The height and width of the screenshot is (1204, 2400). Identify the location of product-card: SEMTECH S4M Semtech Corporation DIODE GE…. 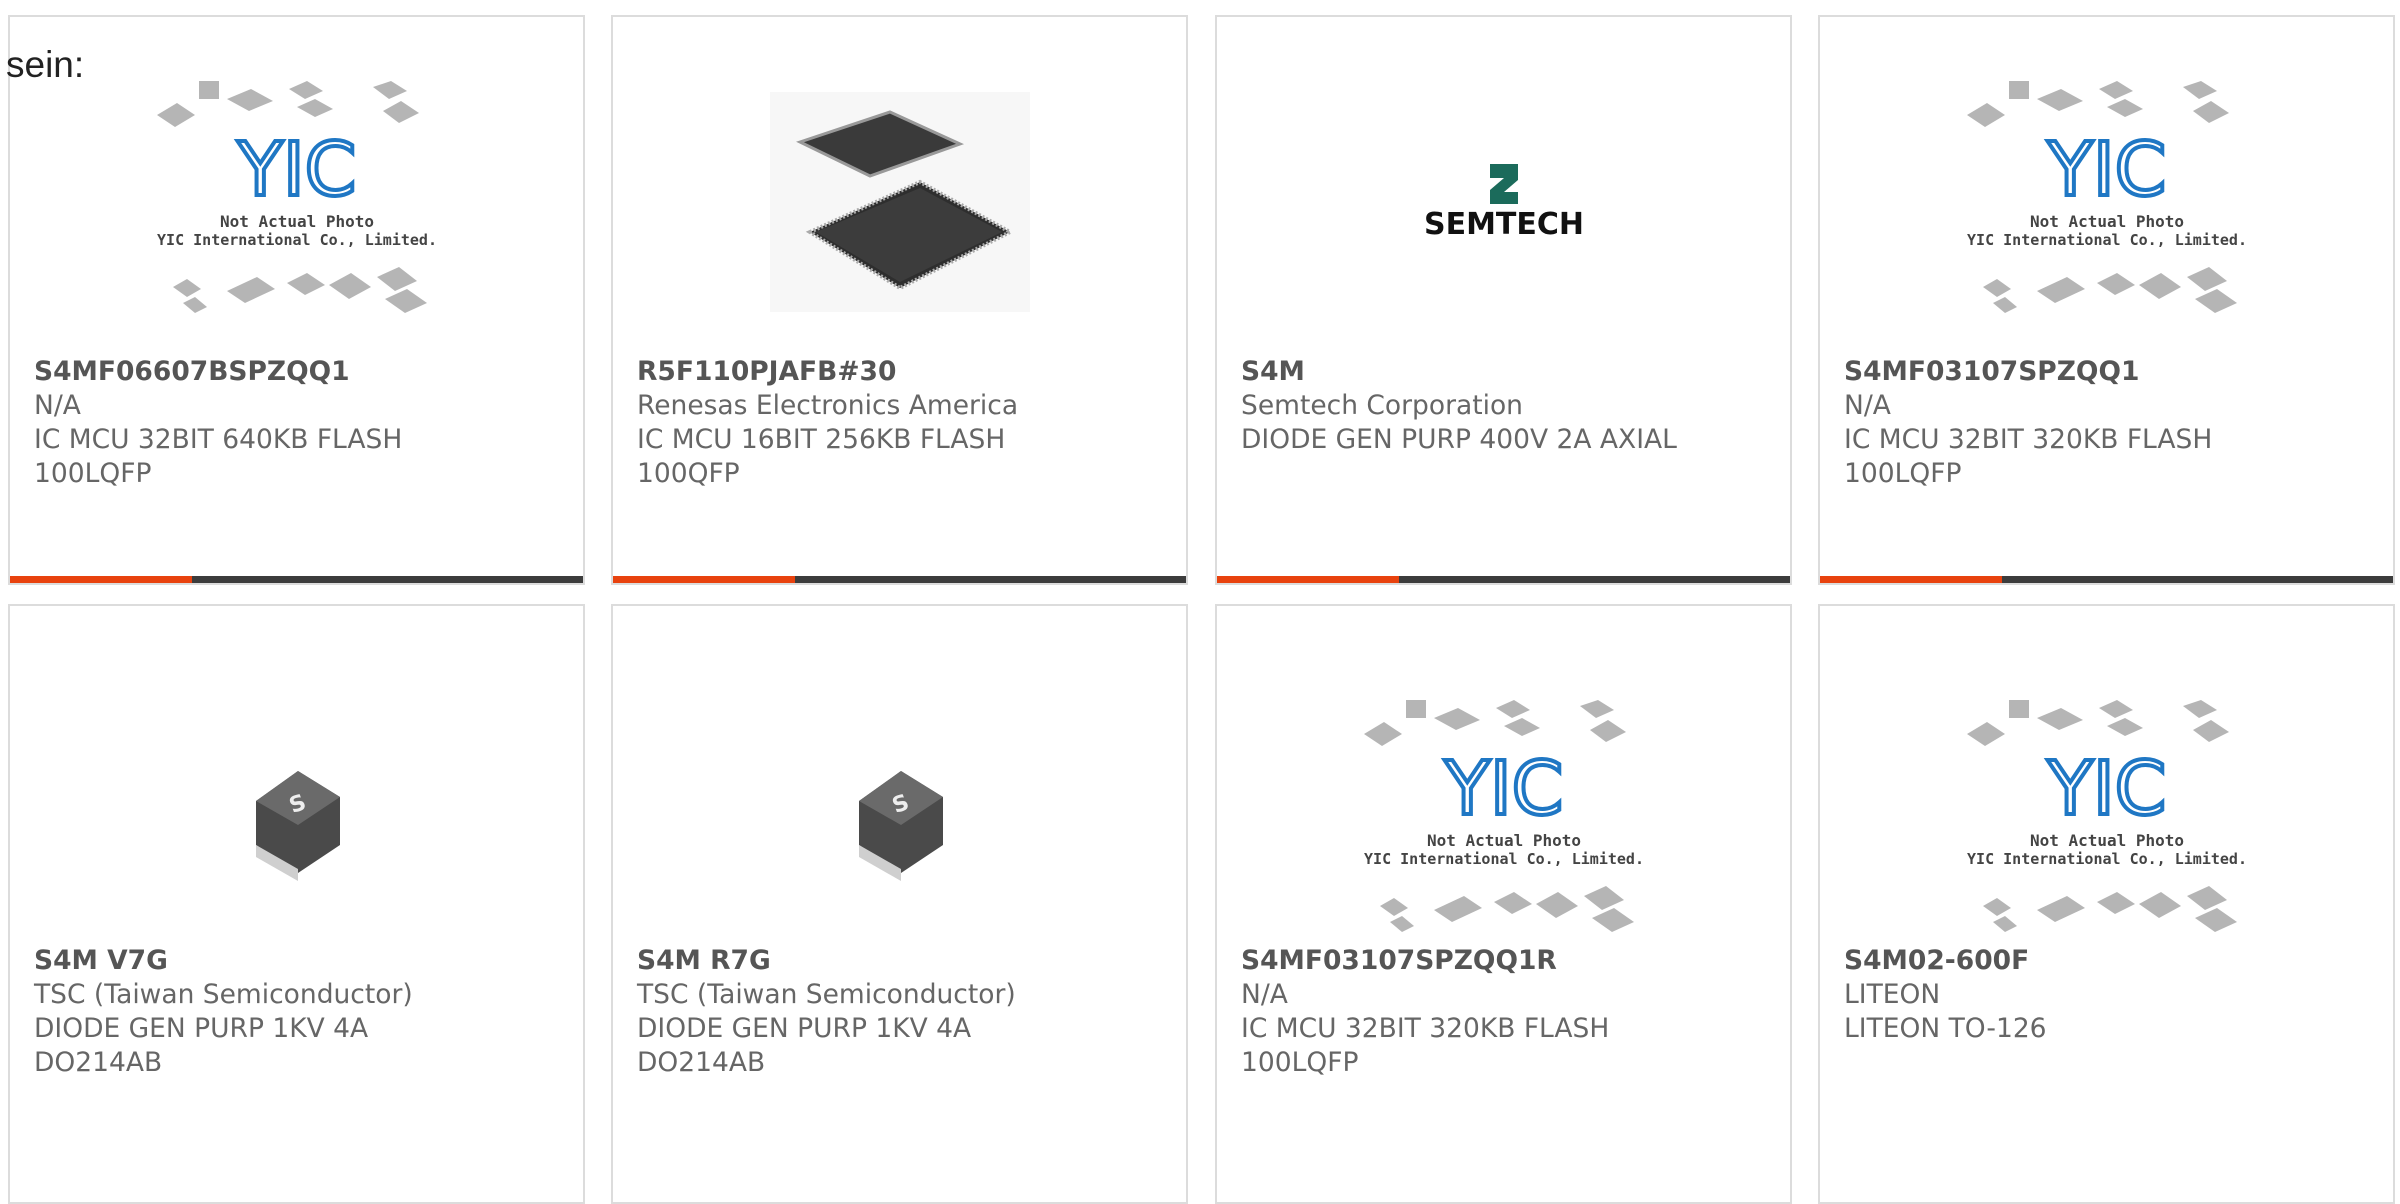
(1503, 300).